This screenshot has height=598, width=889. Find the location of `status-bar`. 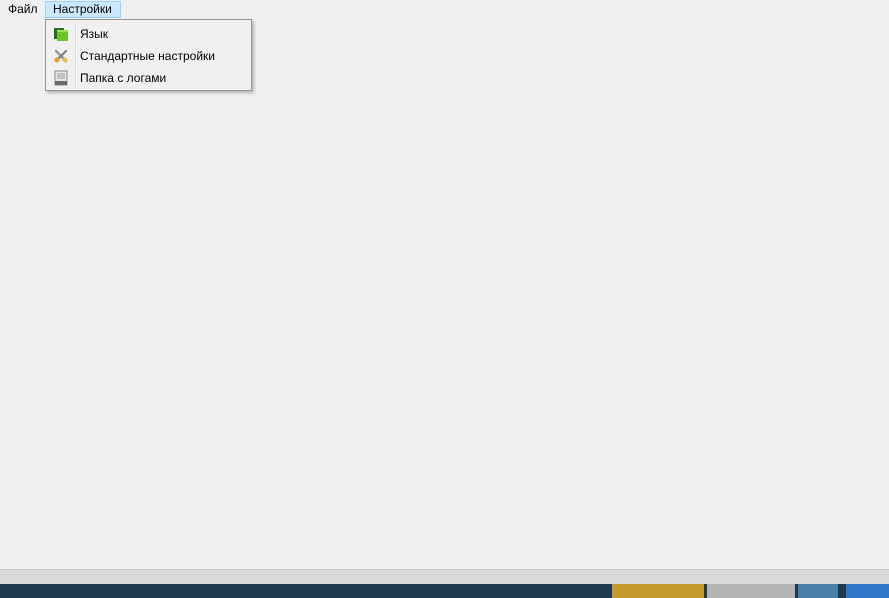

status-bar is located at coordinates (444, 577).